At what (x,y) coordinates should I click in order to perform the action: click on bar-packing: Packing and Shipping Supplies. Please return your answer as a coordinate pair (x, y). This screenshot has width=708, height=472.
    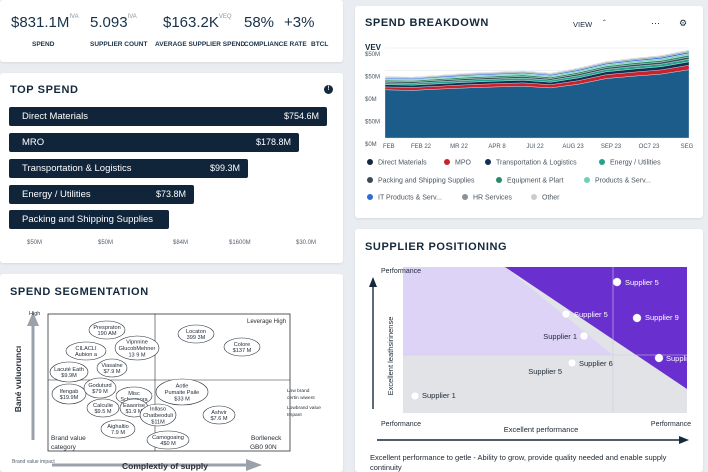
    Looking at the image, I should click on (89, 219).